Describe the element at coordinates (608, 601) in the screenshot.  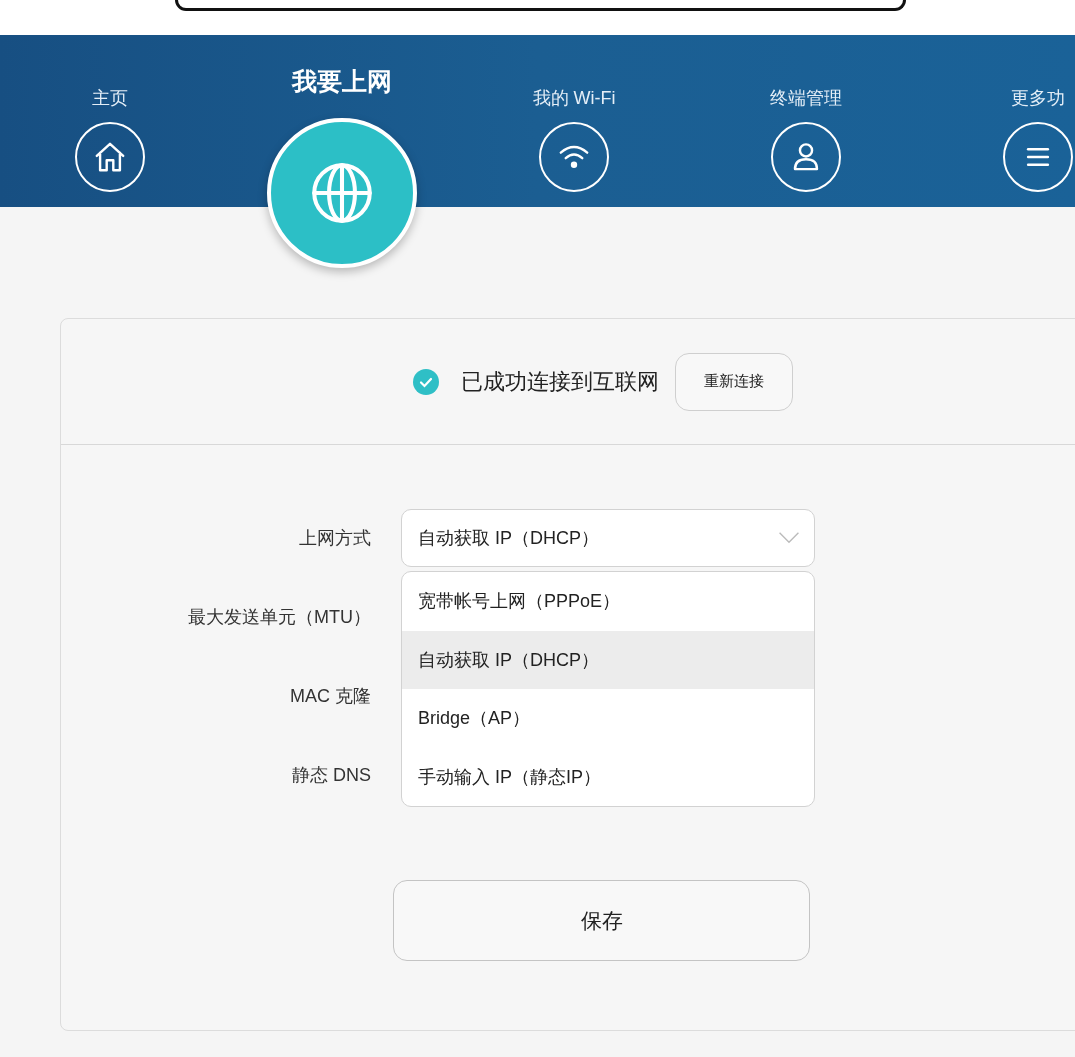
I see `dropdown-option: 宽带帐号上网（PPPoE）` at that location.